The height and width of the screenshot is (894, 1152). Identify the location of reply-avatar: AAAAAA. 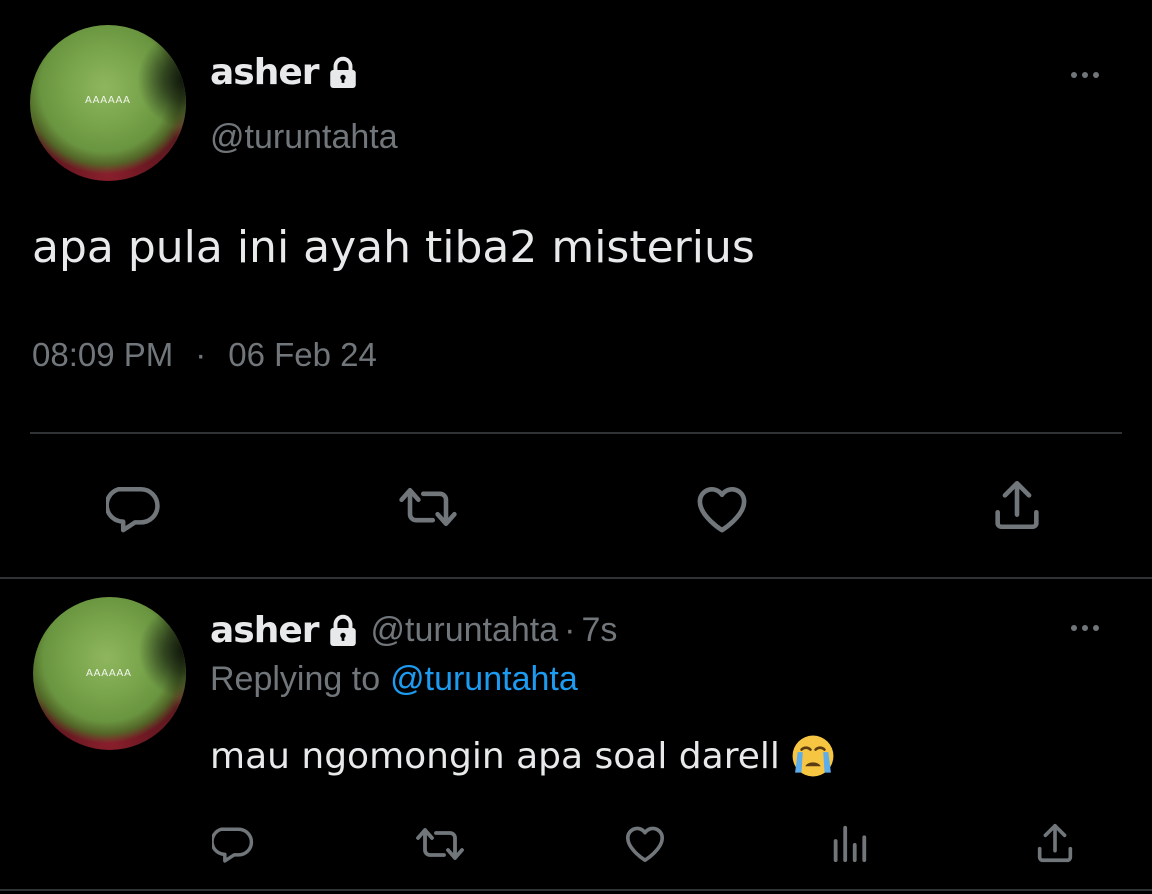
(109, 673).